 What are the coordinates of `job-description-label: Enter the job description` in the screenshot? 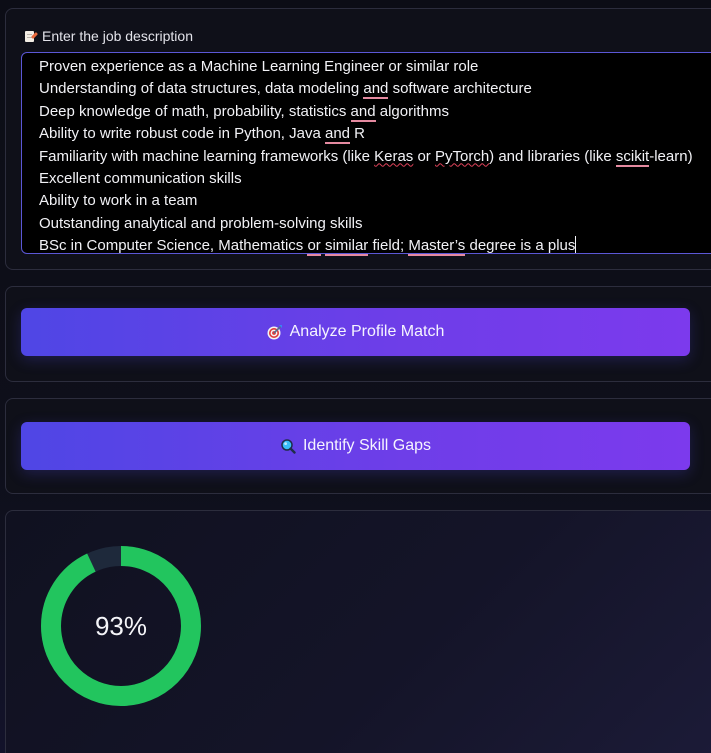 It's located at (109, 36).